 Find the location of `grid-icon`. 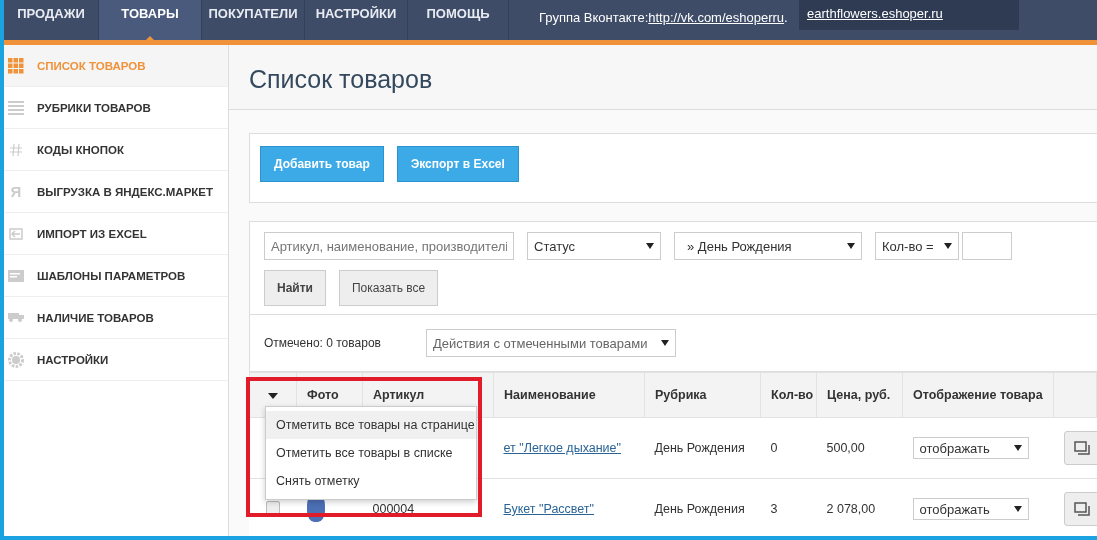

grid-icon is located at coordinates (16, 65).